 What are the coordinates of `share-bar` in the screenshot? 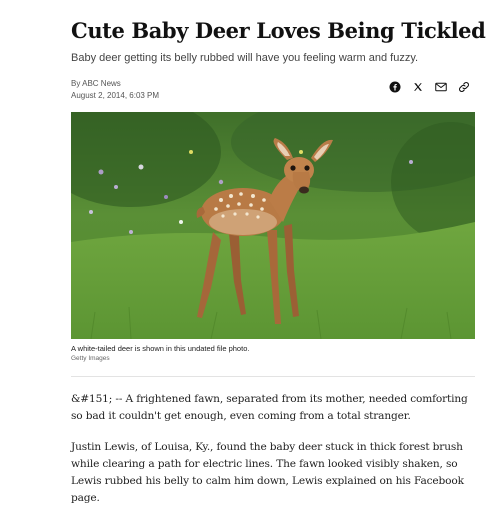 It's located at (429, 86).